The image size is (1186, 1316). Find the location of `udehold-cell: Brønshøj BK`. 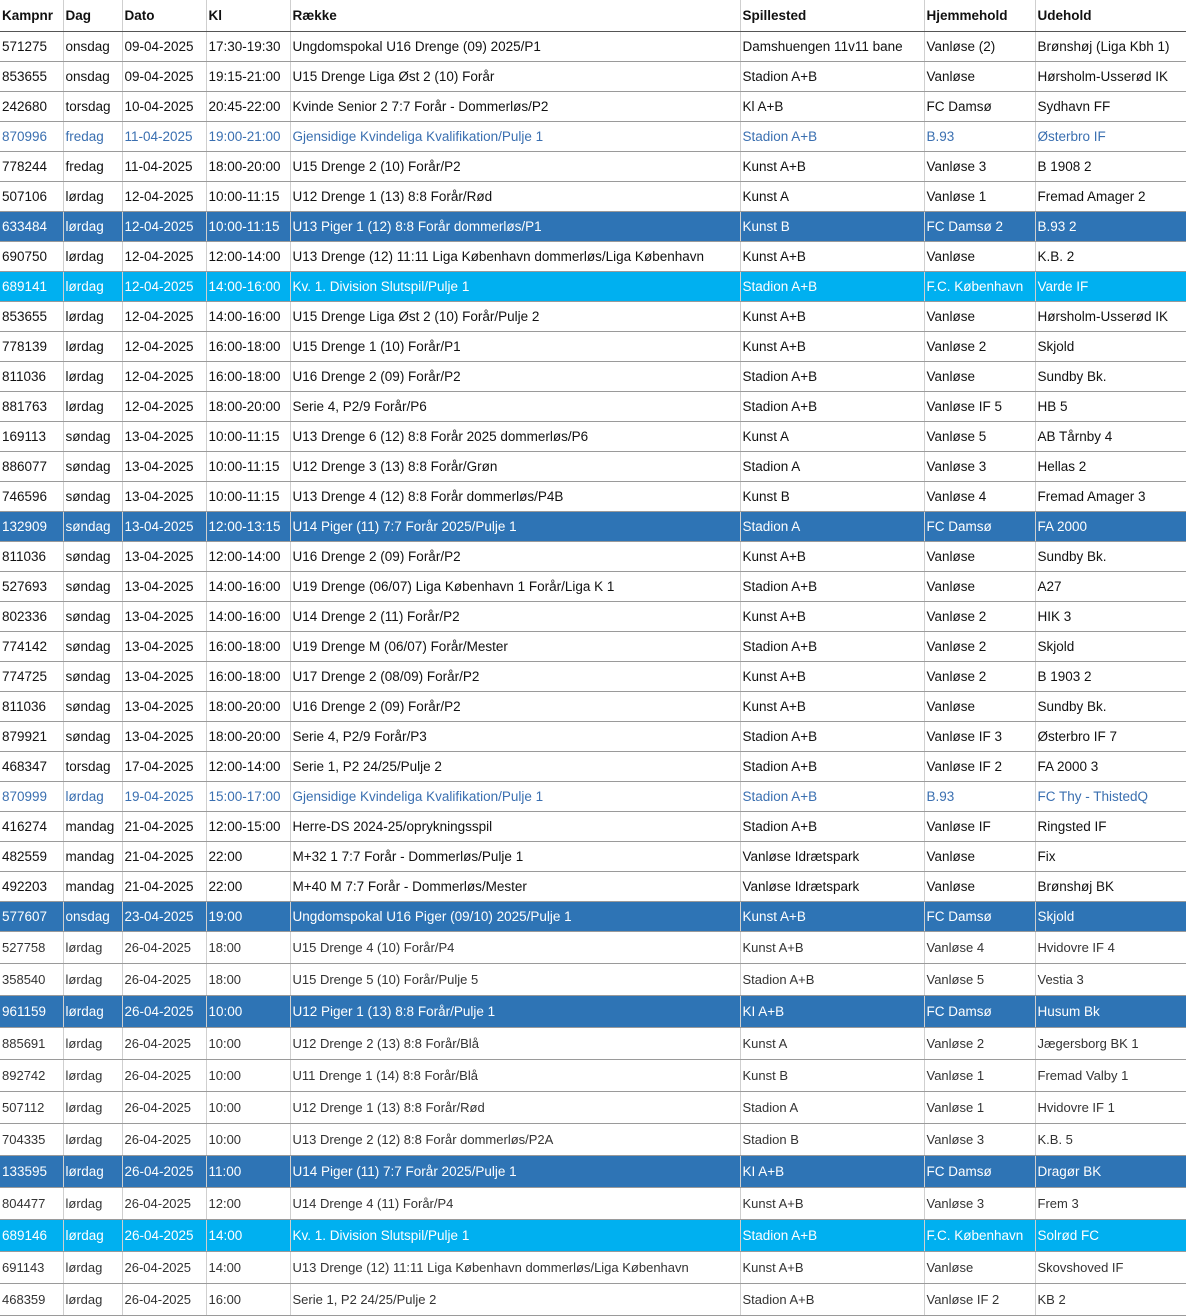

udehold-cell: Brønshøj BK is located at coordinates (1110, 886).